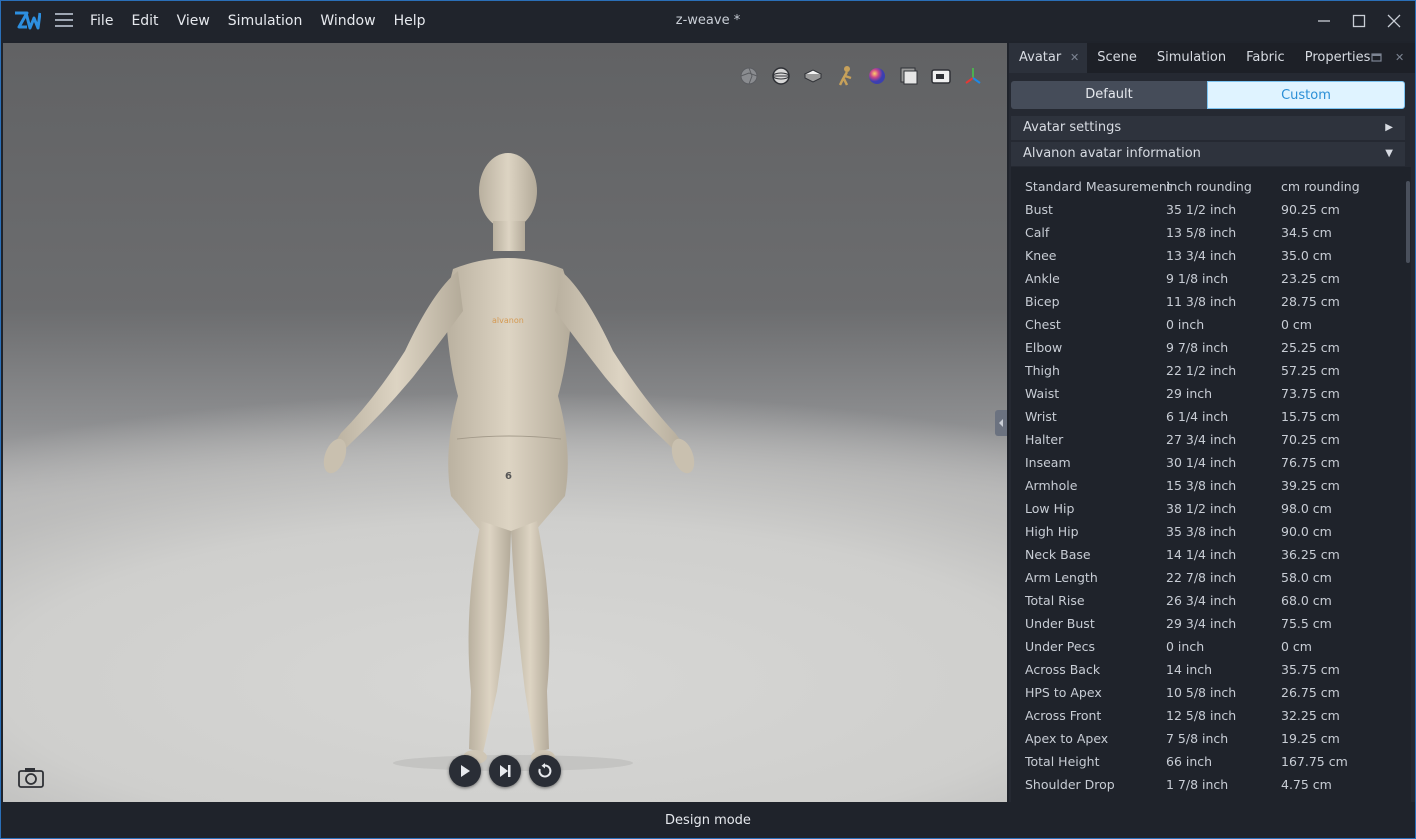  What do you see at coordinates (1208, 370) in the screenshot?
I see `table-row: Thigh 22 1/2 inch 57.25 cm` at bounding box center [1208, 370].